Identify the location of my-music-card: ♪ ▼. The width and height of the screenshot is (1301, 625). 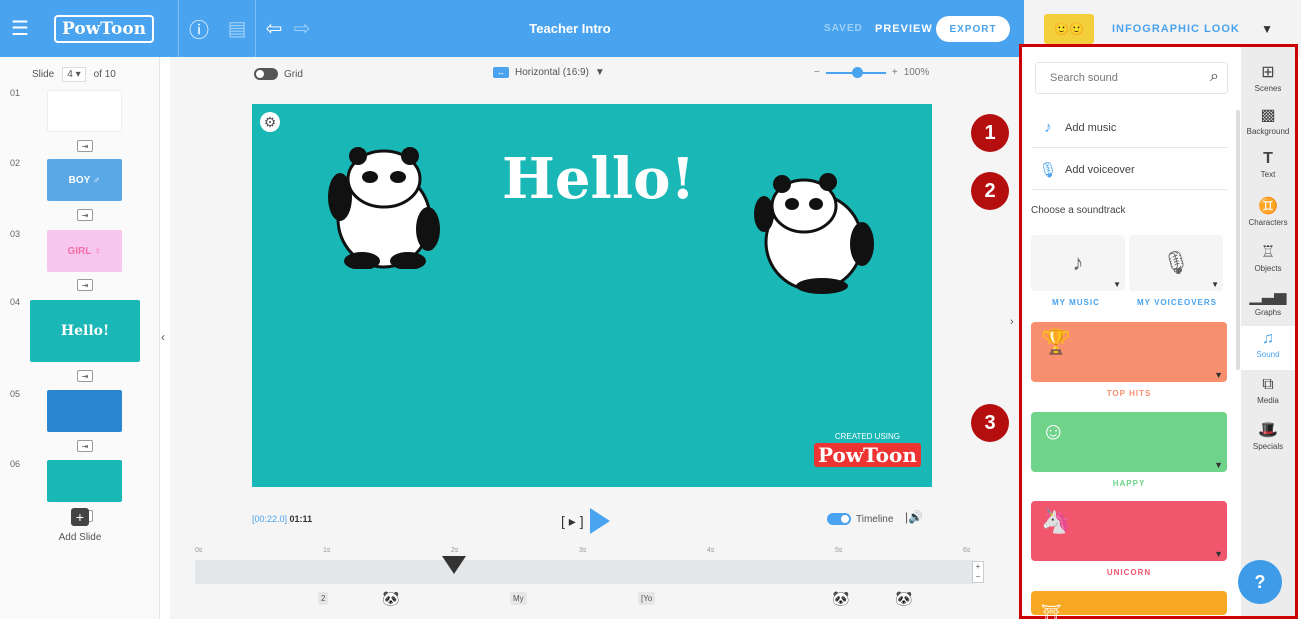
(1078, 263).